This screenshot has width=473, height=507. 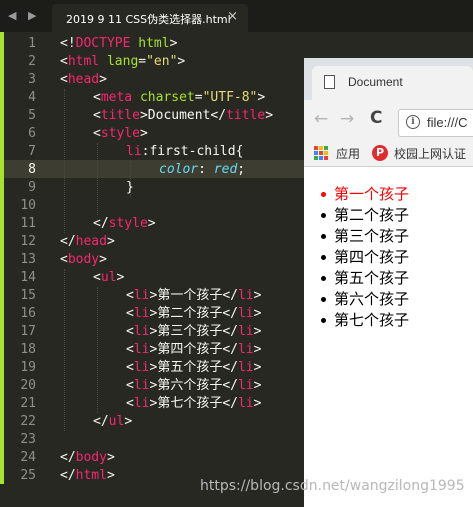 What do you see at coordinates (87, 475) in the screenshot?
I see `code-line-25: </html>` at bounding box center [87, 475].